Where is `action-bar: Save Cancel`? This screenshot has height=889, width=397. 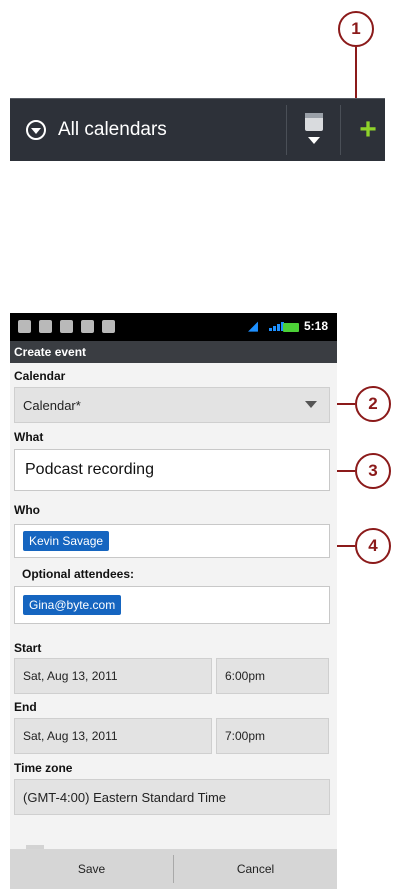
action-bar: Save Cancel is located at coordinates (173, 869).